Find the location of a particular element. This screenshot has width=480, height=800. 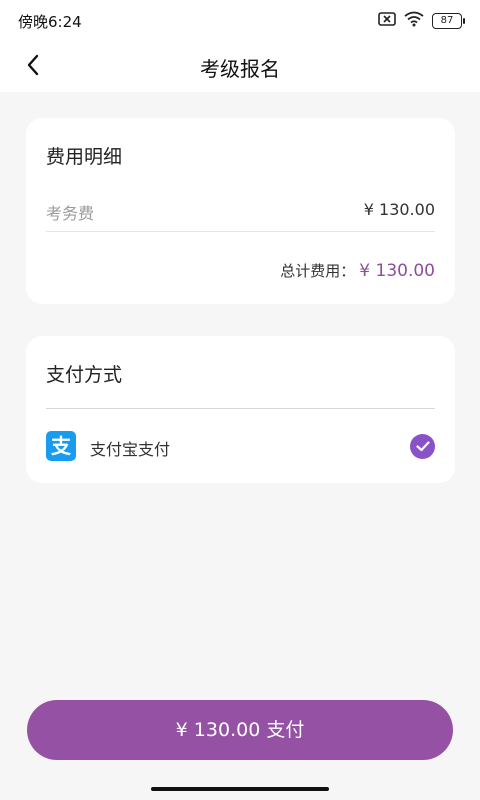

home-indicator is located at coordinates (240, 789).